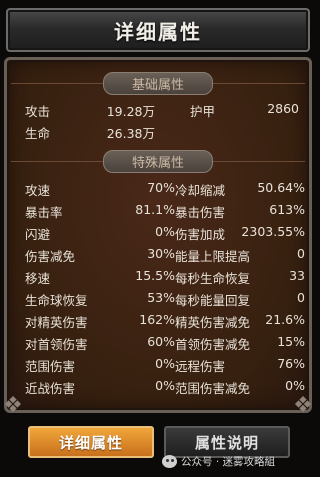  What do you see at coordinates (91, 442) in the screenshot?
I see `tab-detailed-attributes: 详细属性` at bounding box center [91, 442].